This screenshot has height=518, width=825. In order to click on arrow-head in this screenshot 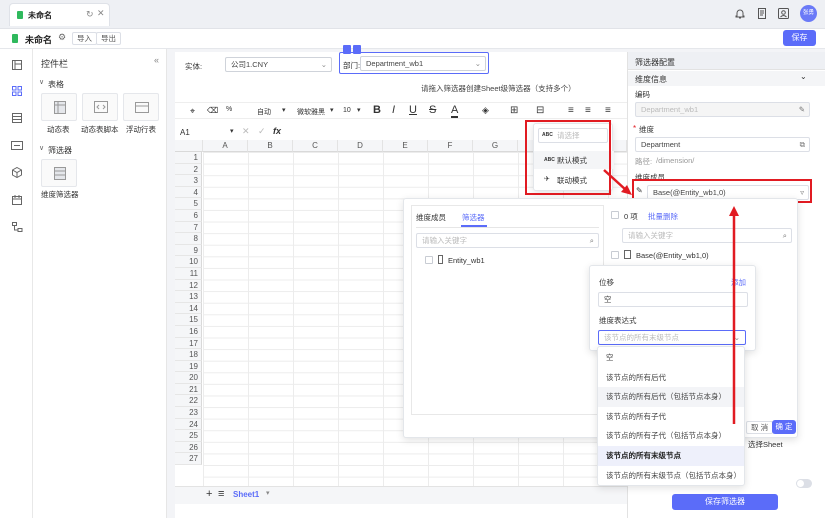, I will do `click(734, 211)`.